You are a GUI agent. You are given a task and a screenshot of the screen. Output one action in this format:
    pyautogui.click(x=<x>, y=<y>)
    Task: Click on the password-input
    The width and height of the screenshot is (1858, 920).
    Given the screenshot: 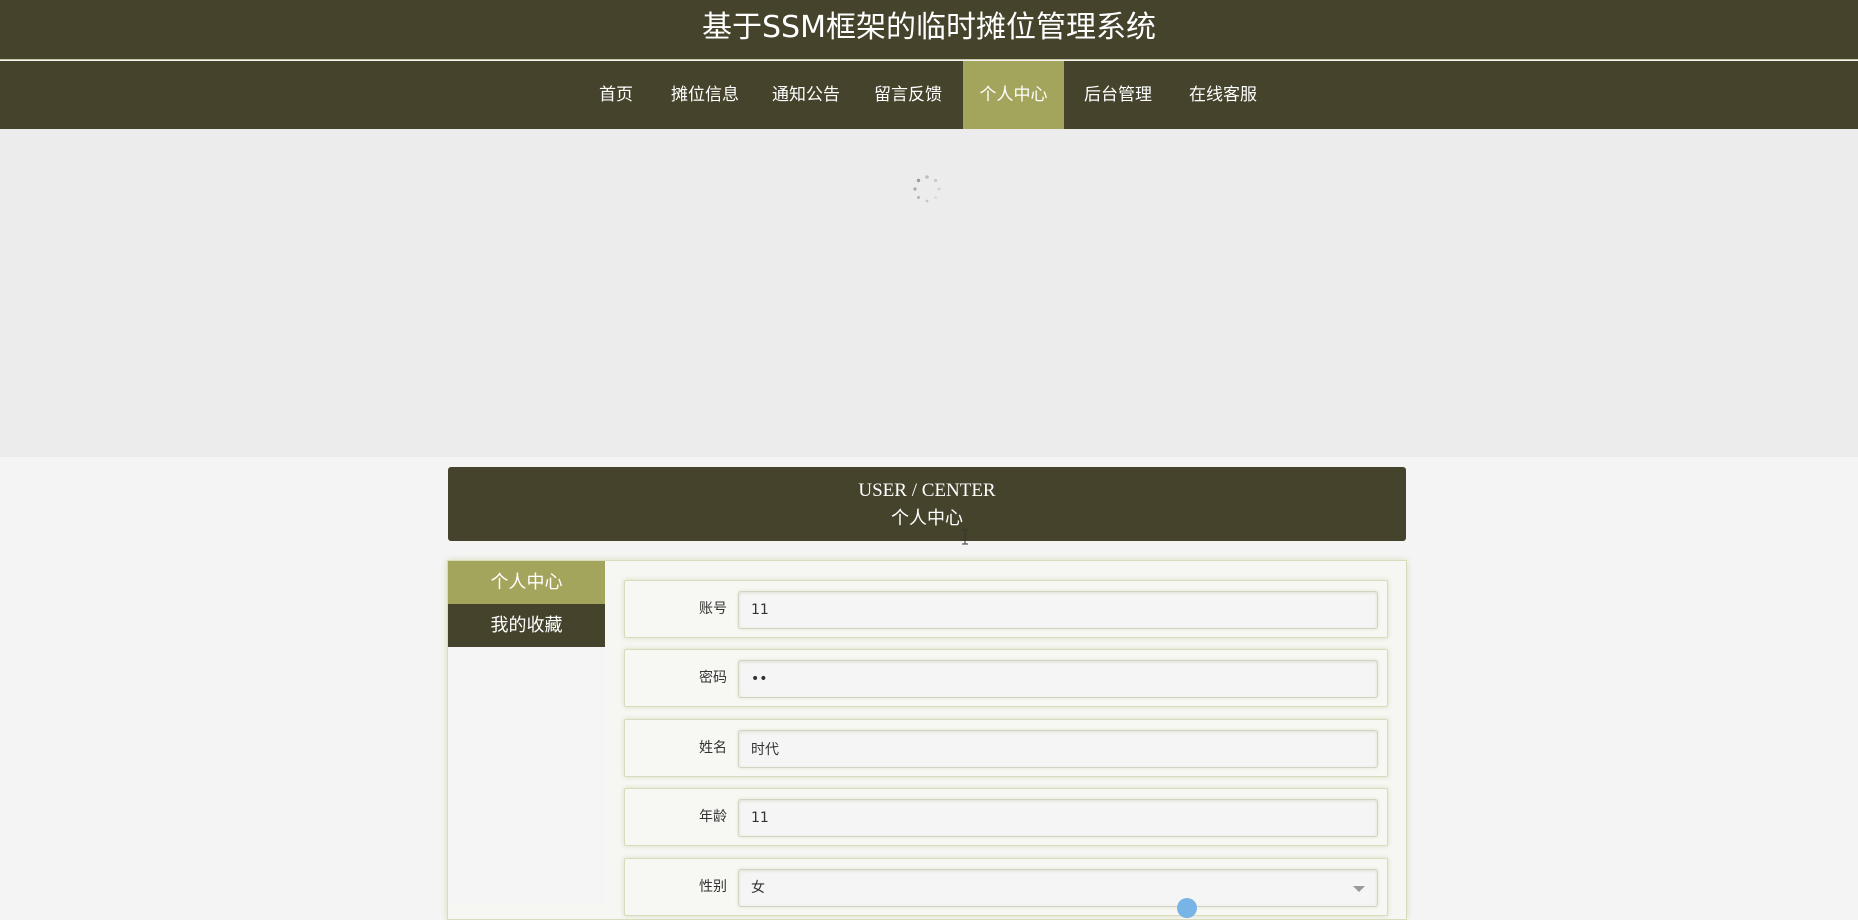 What is the action you would take?
    pyautogui.click(x=1058, y=679)
    